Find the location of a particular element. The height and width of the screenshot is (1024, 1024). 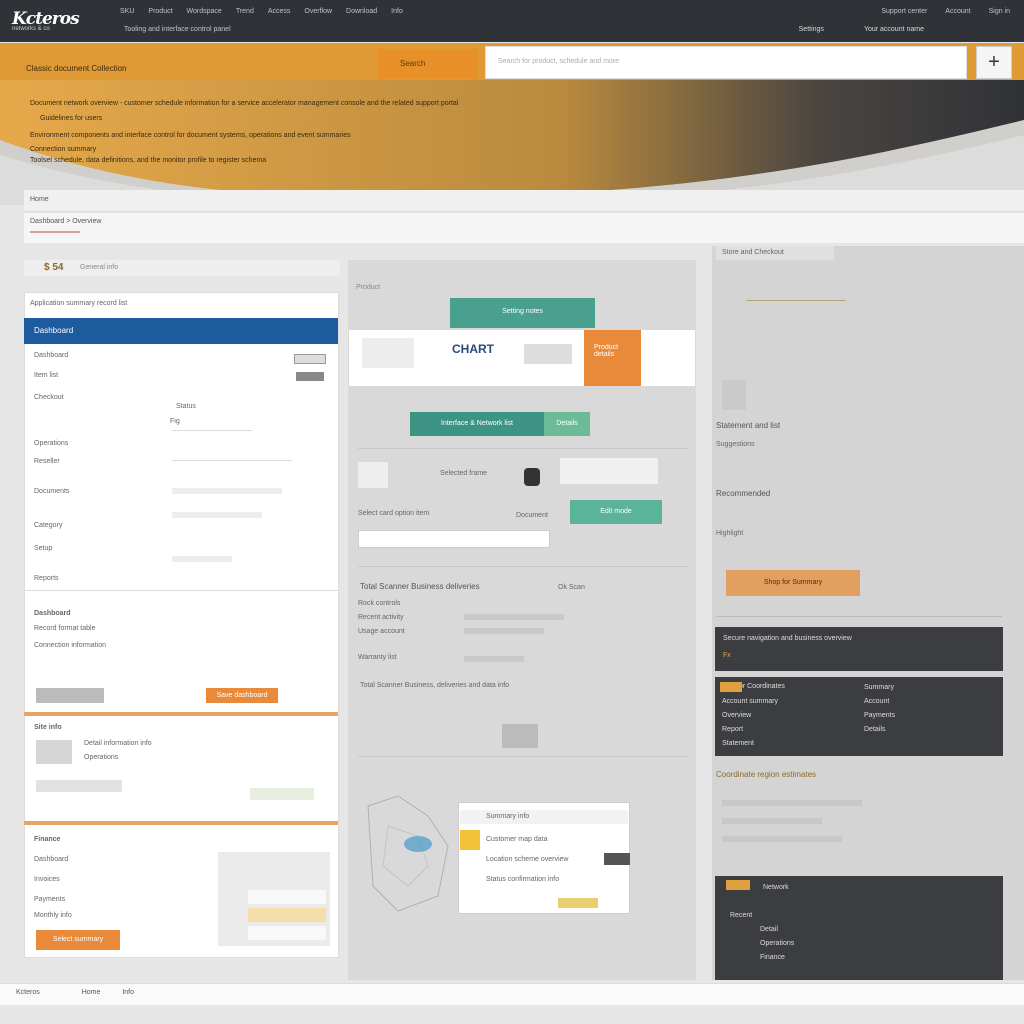

dark-row: Finance is located at coordinates (772, 957).